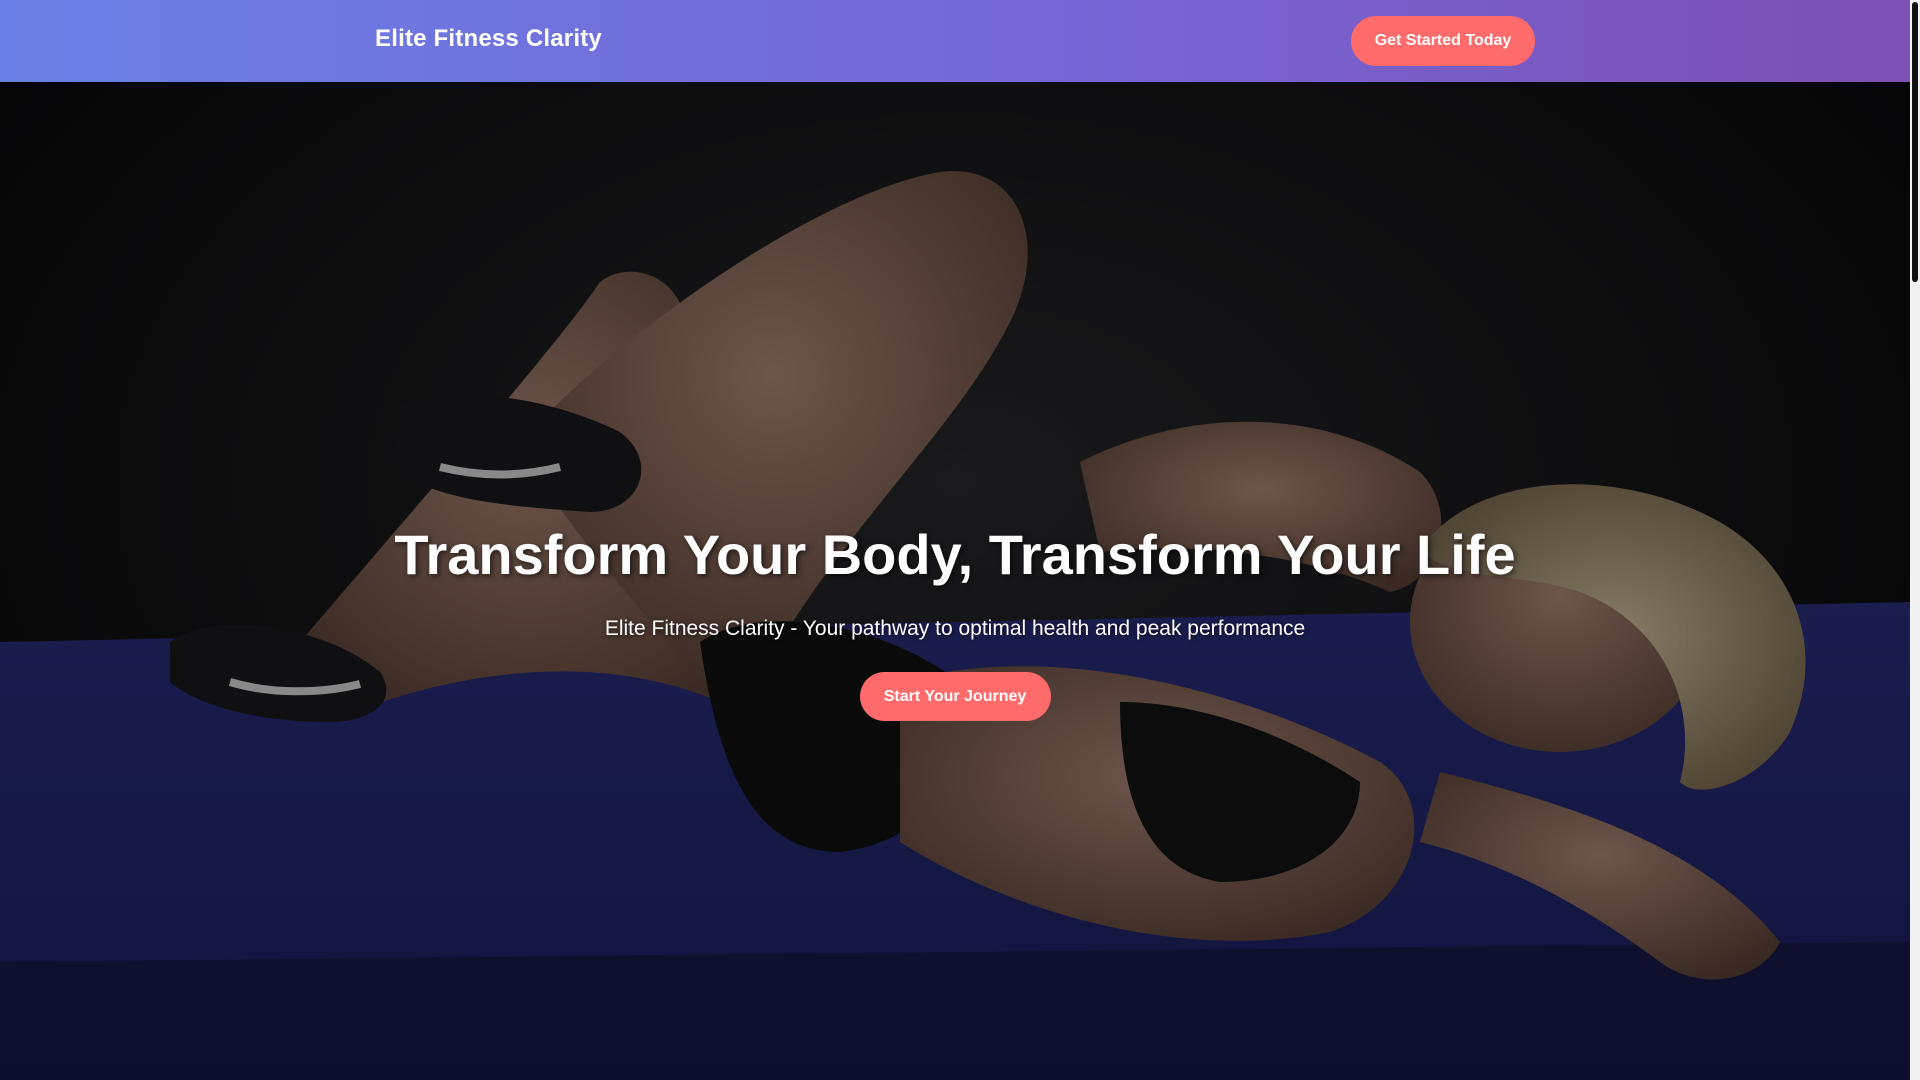 The height and width of the screenshot is (1080, 1920). Describe the element at coordinates (955, 41) in the screenshot. I see `site-header: Elite Fitness Clarity Get Started Today` at that location.